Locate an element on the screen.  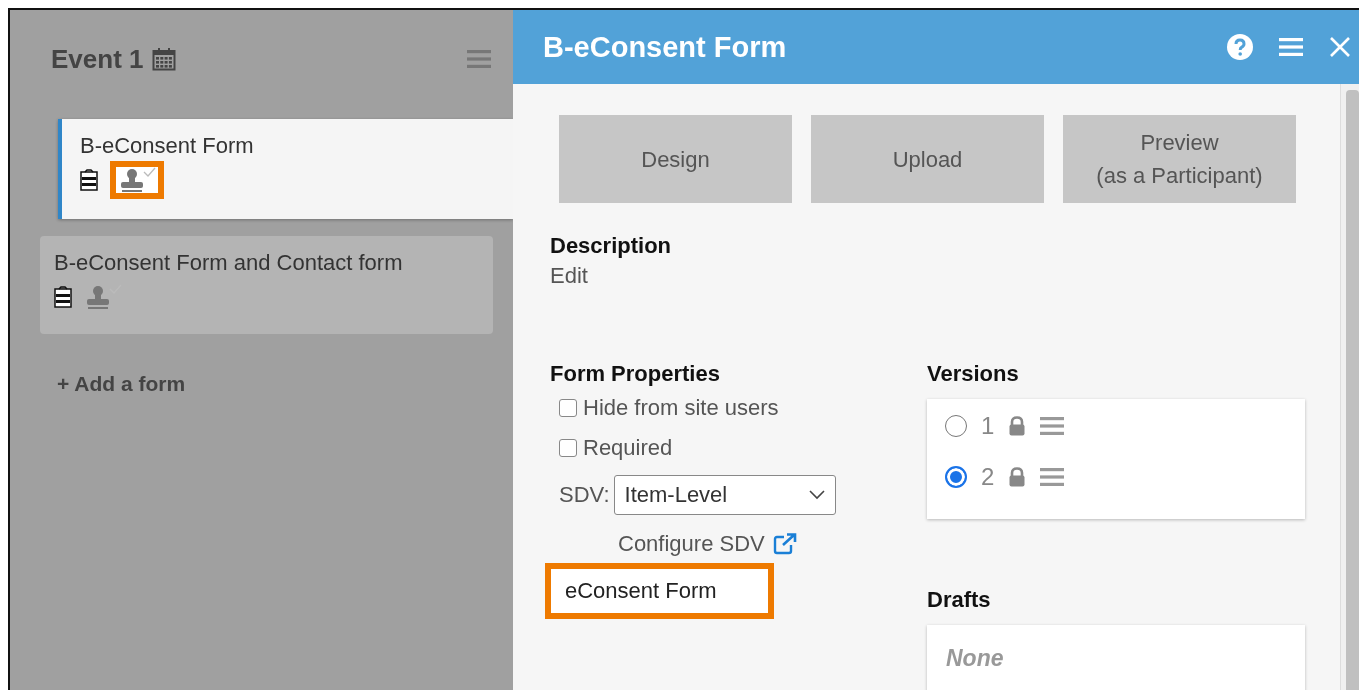
edit-link: Edit is located at coordinates (569, 276).